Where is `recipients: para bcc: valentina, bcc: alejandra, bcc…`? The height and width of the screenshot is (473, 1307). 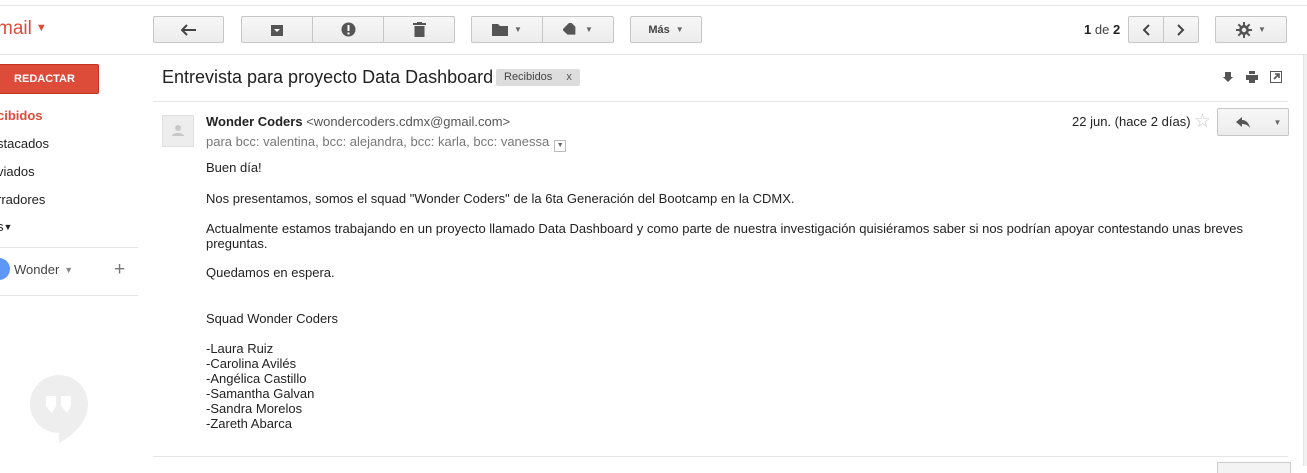
recipients: para bcc: valentina, bcc: alejandra, bcc… is located at coordinates (386, 143).